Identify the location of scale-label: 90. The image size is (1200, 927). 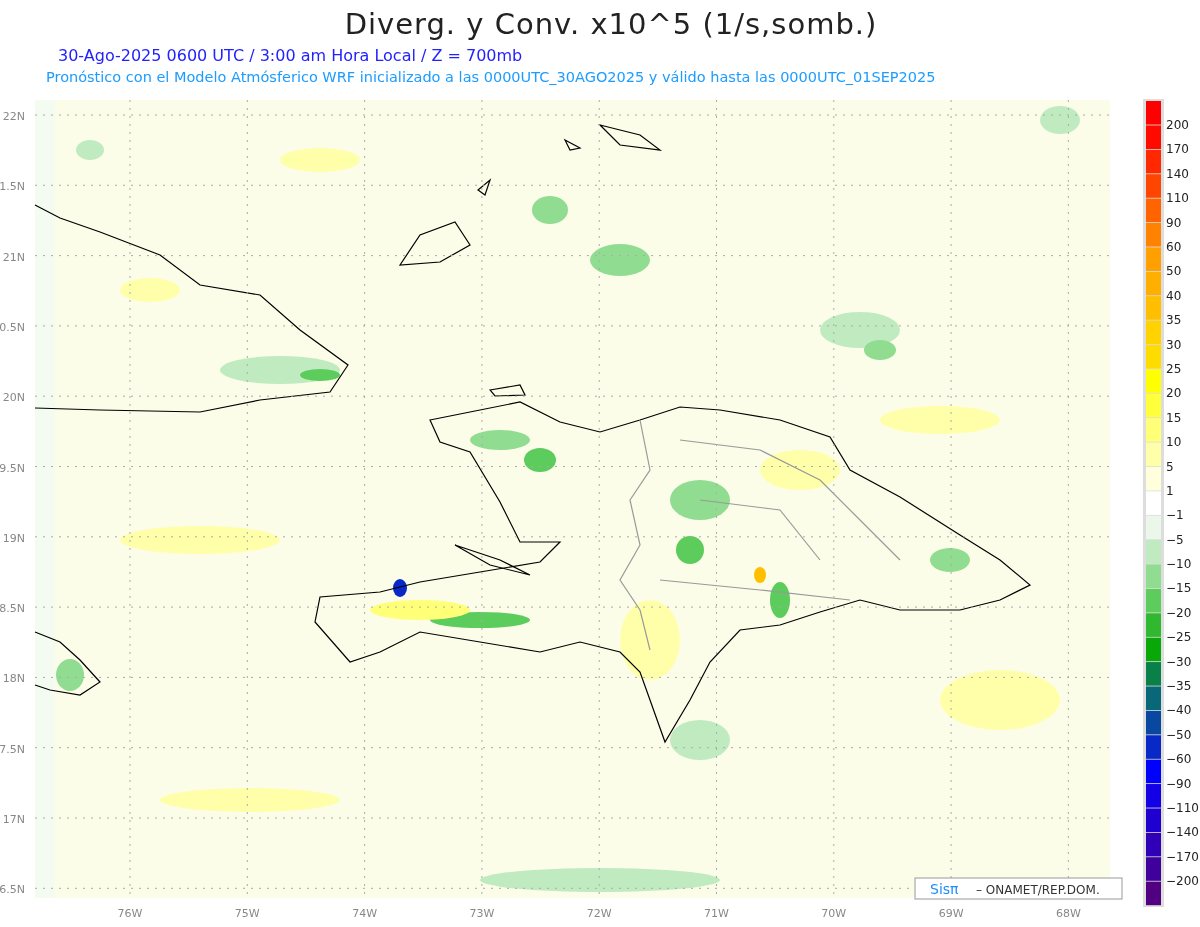
(1174, 222).